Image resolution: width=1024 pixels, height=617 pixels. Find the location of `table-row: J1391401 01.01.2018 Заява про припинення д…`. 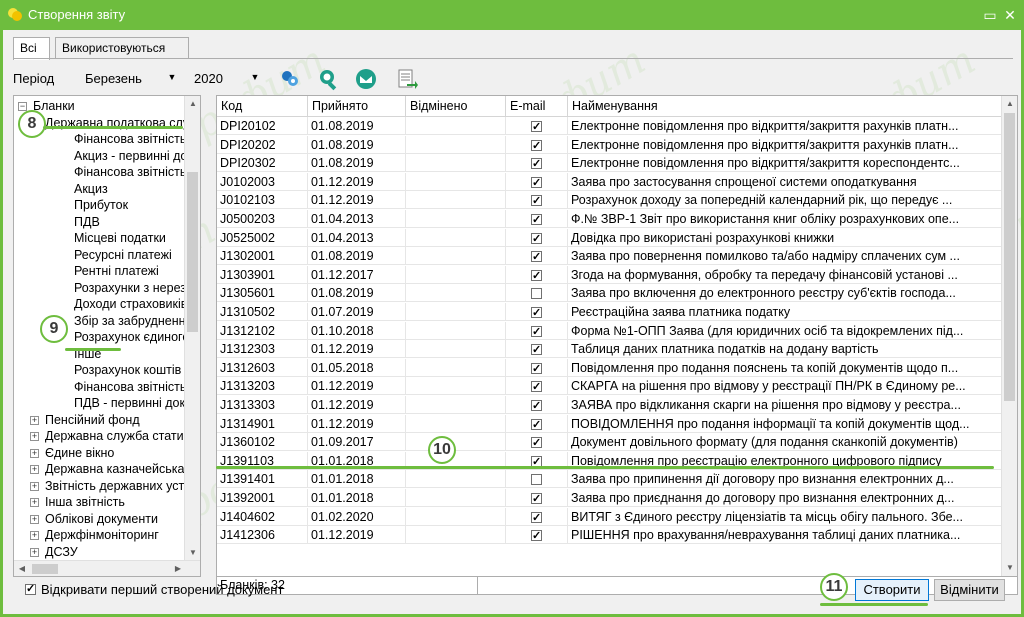

table-row: J1391401 01.01.2018 Заява про припинення д… is located at coordinates (610, 479).